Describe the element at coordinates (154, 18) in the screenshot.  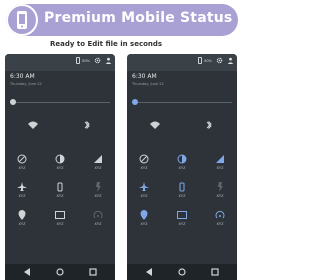
I see `banner-title: Premium Mobile Status bar` at that location.